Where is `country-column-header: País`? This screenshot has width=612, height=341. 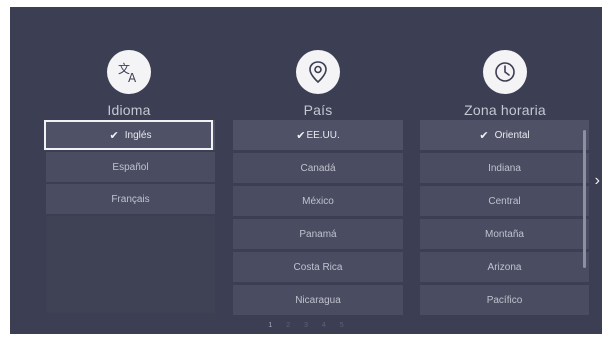 country-column-header: País is located at coordinates (318, 84).